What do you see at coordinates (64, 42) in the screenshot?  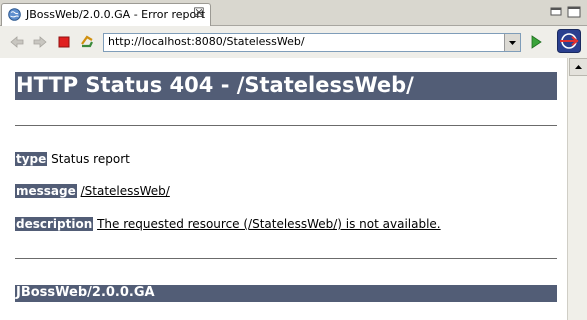 I see `stop-icon` at bounding box center [64, 42].